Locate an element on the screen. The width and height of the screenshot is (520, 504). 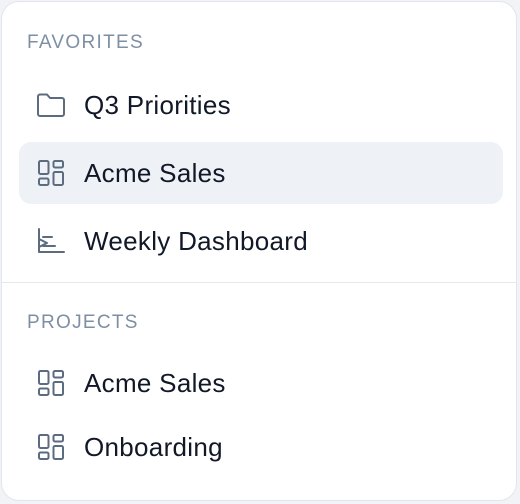
folder-icon is located at coordinates (51, 105).